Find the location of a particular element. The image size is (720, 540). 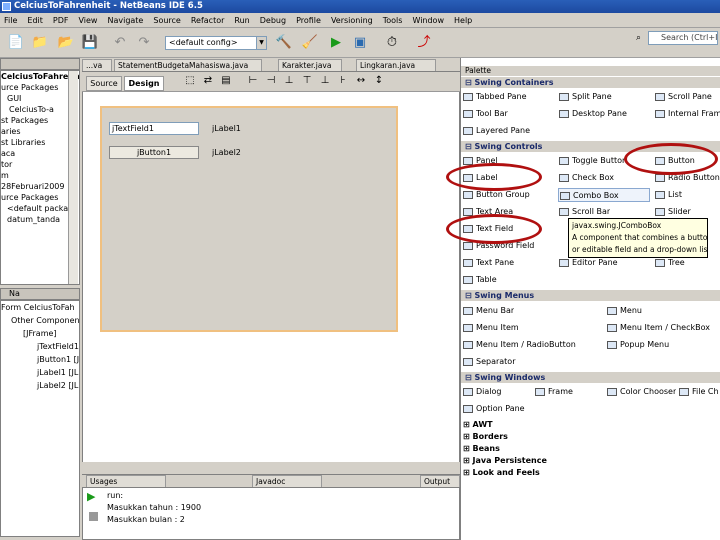

stop-icon is located at coordinates (93, 516).